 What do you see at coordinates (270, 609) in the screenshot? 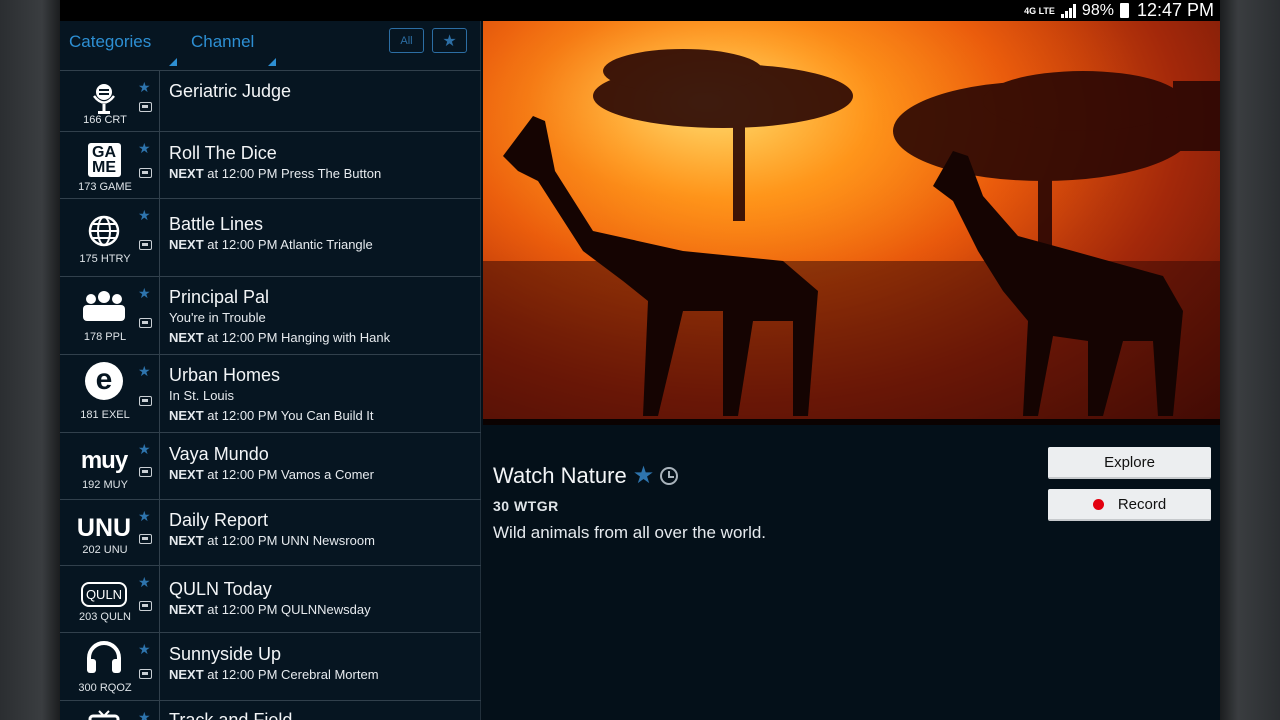
I see `next-program: NEXT at 12:00 PM QULNNewsday` at bounding box center [270, 609].